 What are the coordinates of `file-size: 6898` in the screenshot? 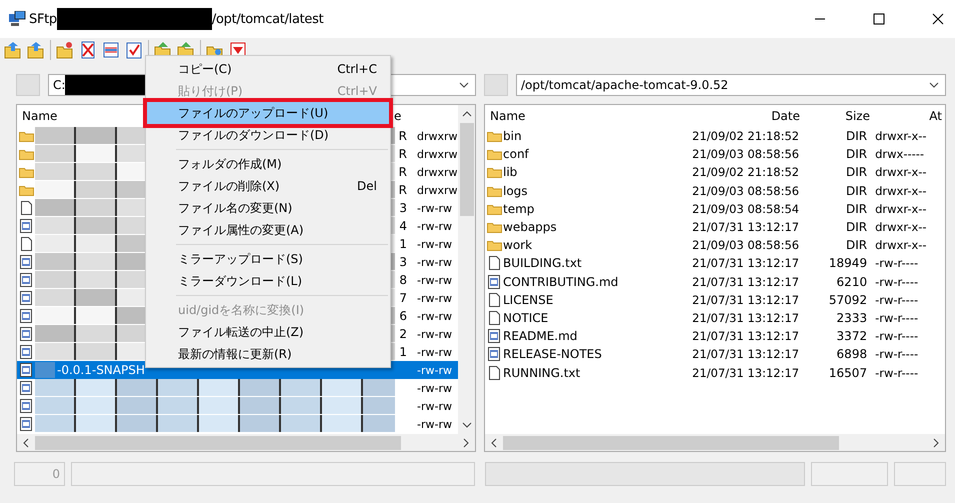 It's located at (852, 354).